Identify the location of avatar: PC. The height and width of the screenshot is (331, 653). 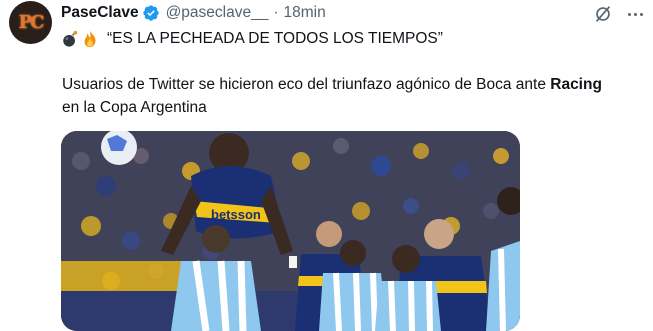
(30, 22).